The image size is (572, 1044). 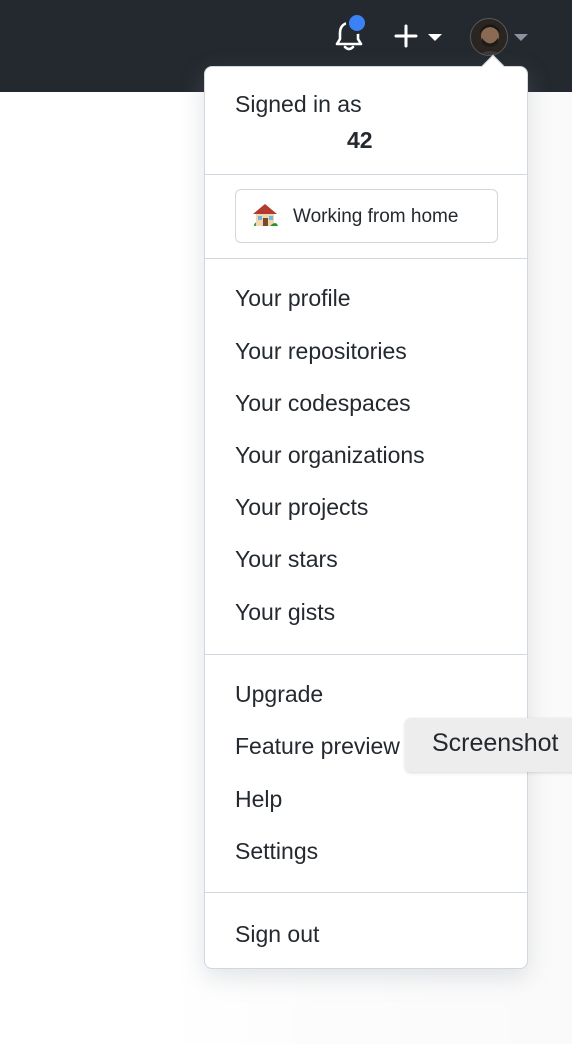 What do you see at coordinates (277, 934) in the screenshot?
I see `sign-out-button: Sign out` at bounding box center [277, 934].